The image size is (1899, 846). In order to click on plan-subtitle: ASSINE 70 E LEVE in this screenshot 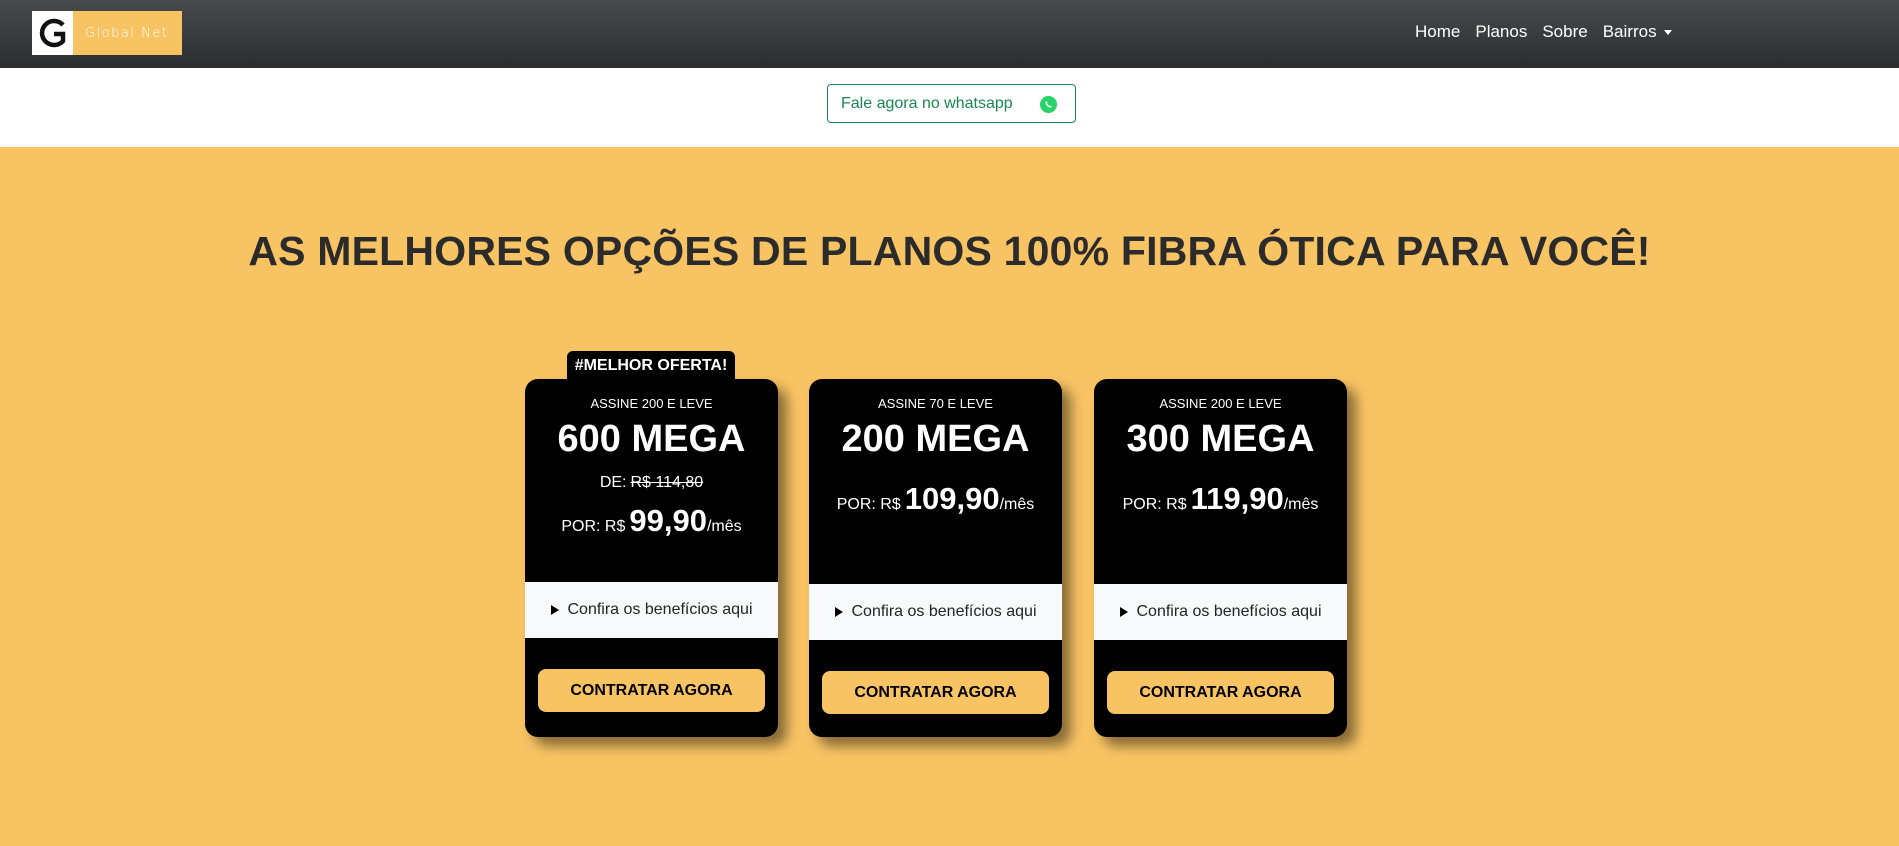, I will do `click(935, 403)`.